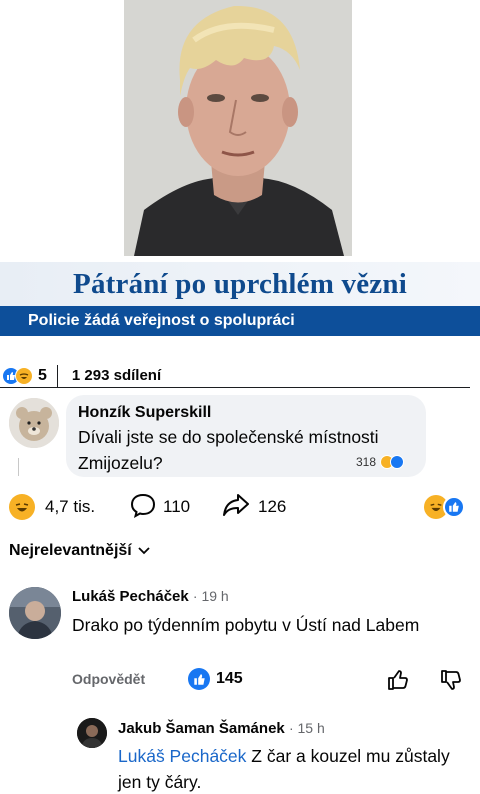 This screenshot has height=794, width=480. I want to click on reactions-summary: 4,7 tis., so click(52, 507).